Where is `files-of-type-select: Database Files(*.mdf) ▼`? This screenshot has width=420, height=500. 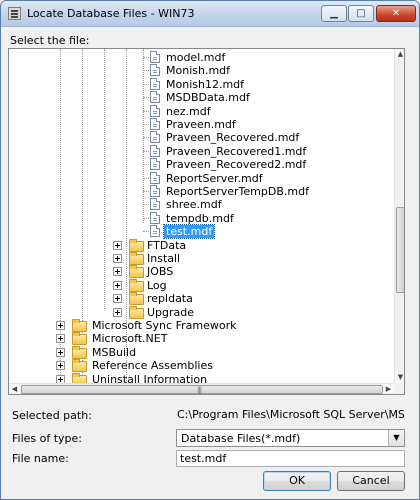
files-of-type-select: Database Files(*.mdf) ▼ is located at coordinates (290, 438).